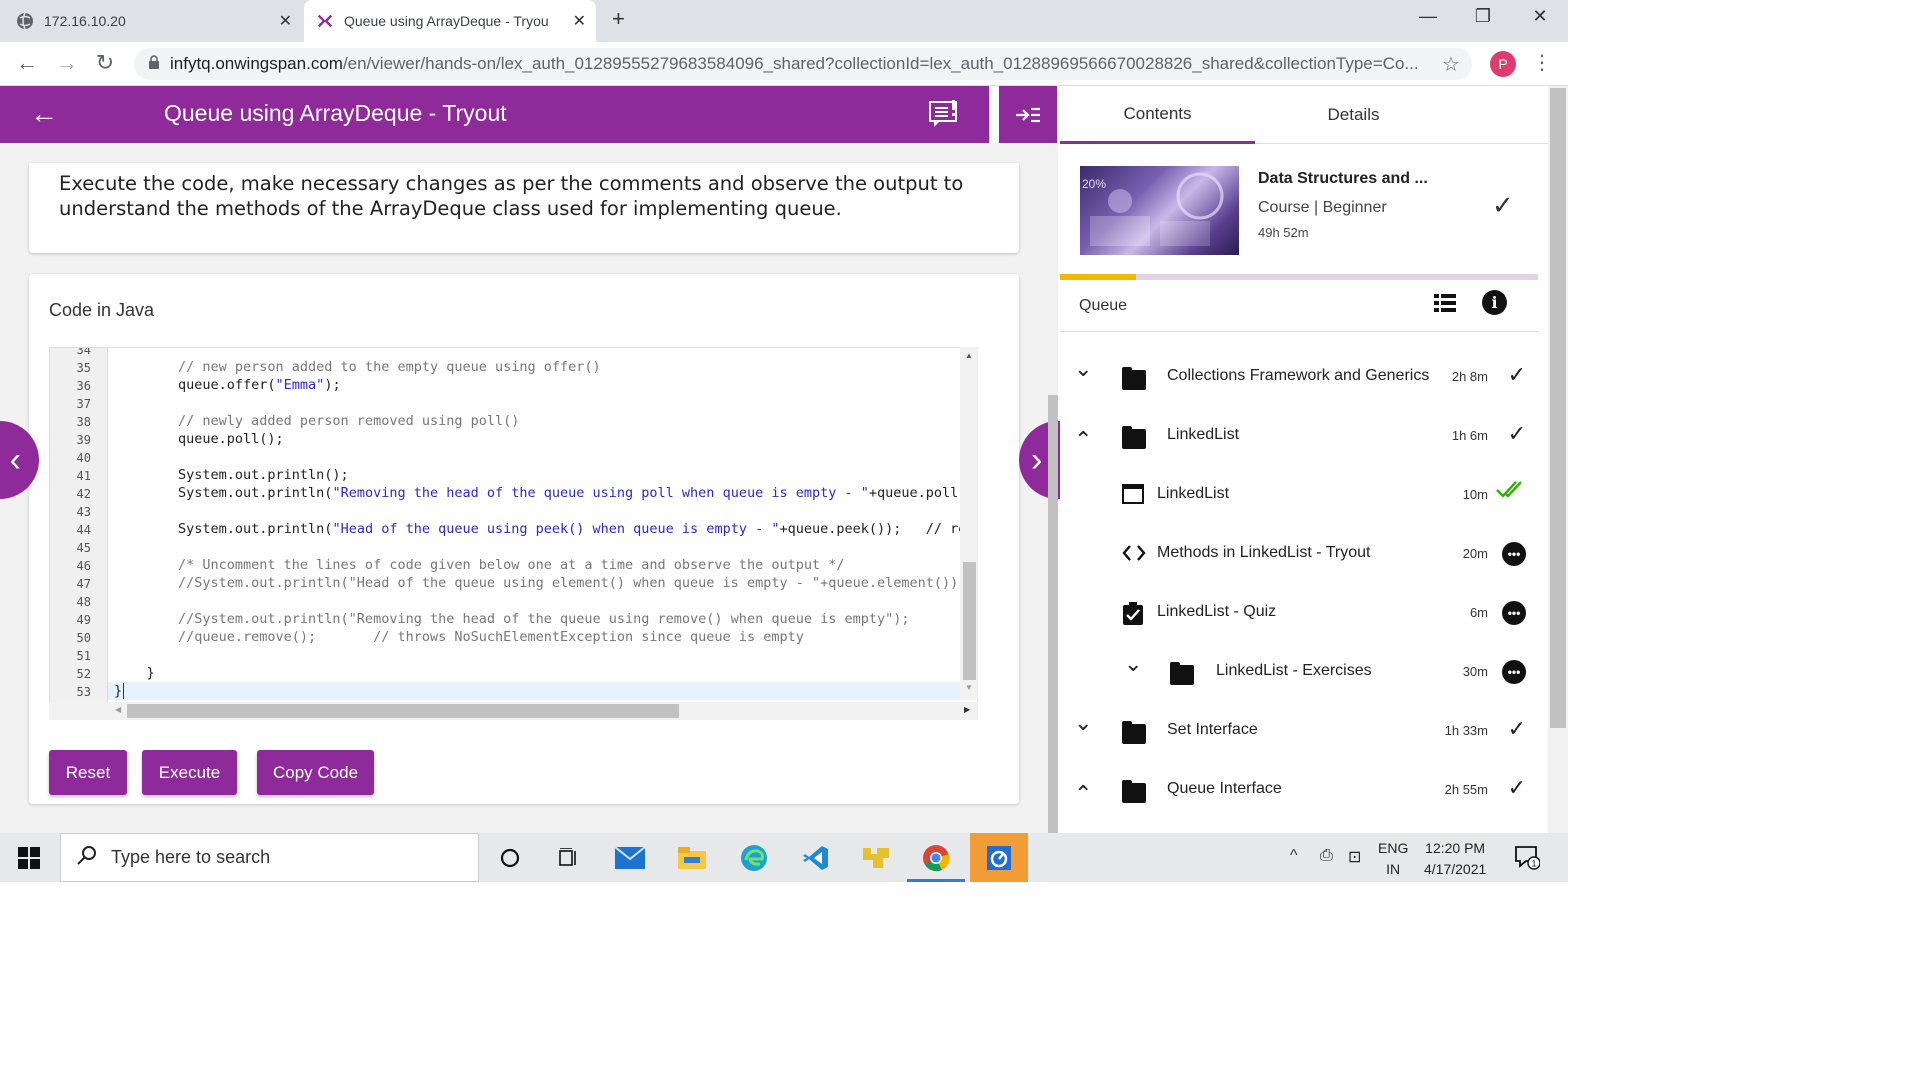 This screenshot has height=1080, width=1920. I want to click on tab-details: Details, so click(1353, 115).